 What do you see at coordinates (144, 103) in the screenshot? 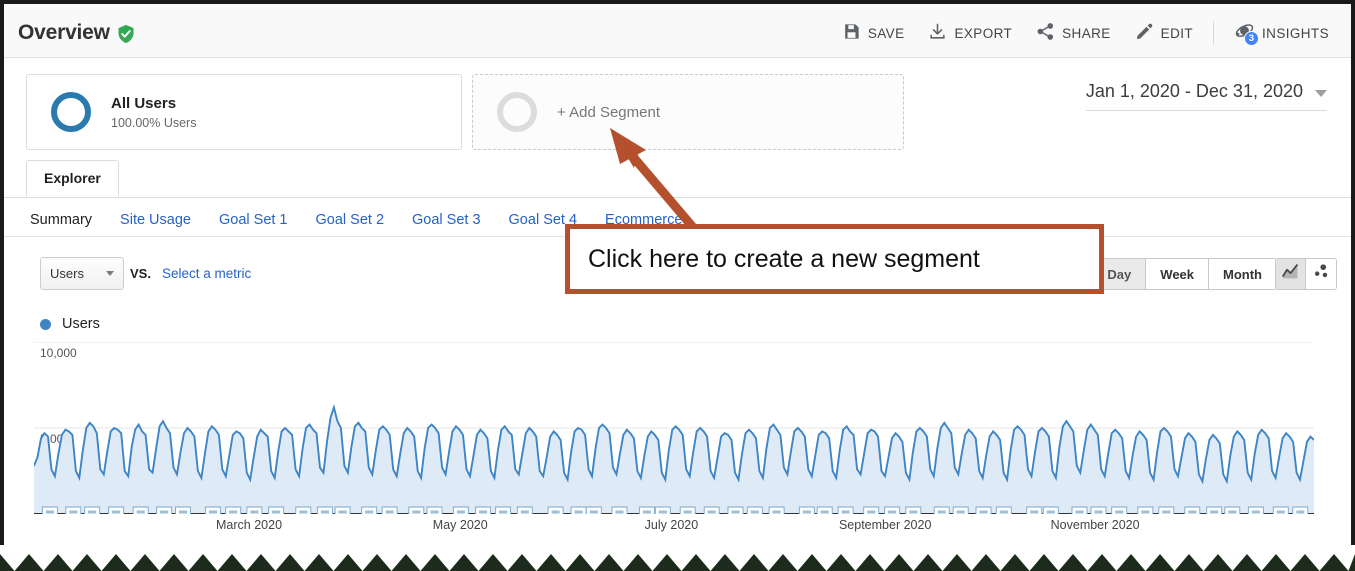
I see `segment-title: All Users` at bounding box center [144, 103].